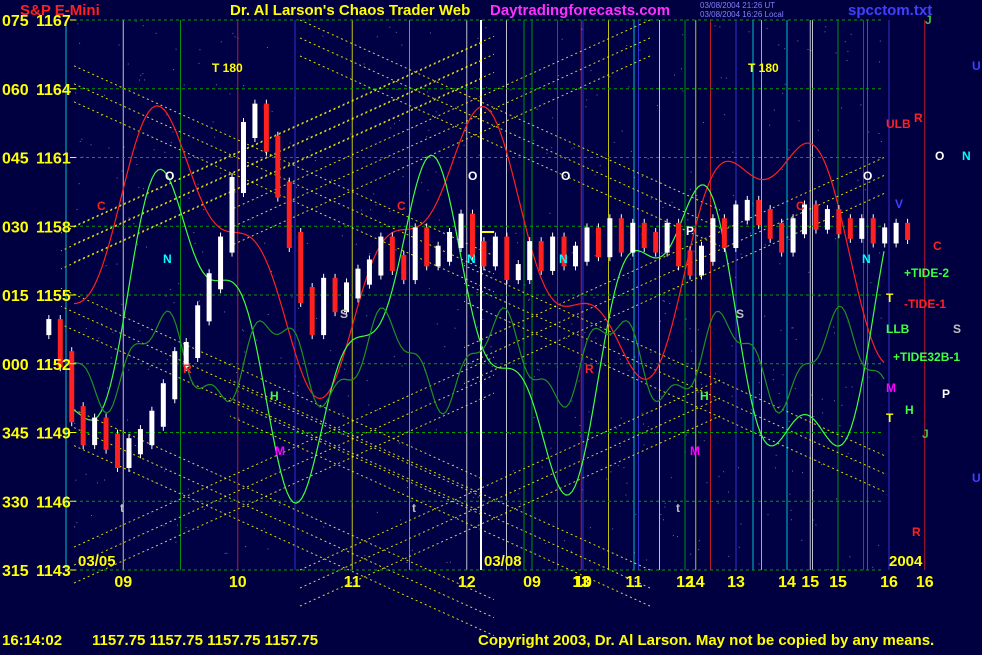 This screenshot has width=982, height=655. What do you see at coordinates (740, 314) in the screenshot?
I see `planet-letter: S` at bounding box center [740, 314].